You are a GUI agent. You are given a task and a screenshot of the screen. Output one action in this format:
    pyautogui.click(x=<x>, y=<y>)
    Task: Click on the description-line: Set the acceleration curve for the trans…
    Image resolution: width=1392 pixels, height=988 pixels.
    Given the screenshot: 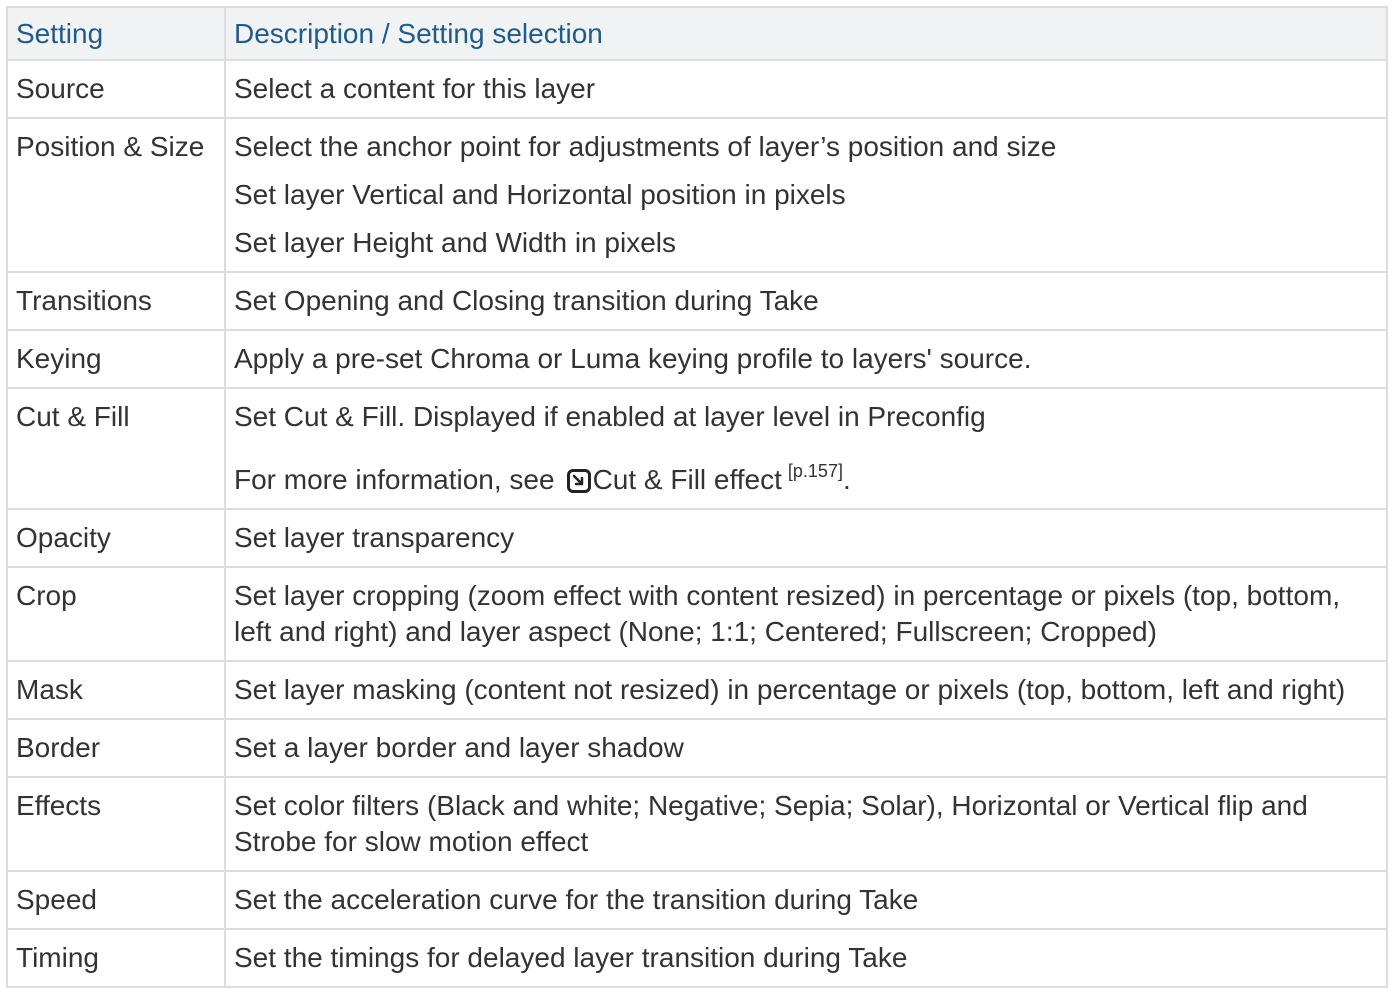 What is the action you would take?
    pyautogui.click(x=576, y=899)
    